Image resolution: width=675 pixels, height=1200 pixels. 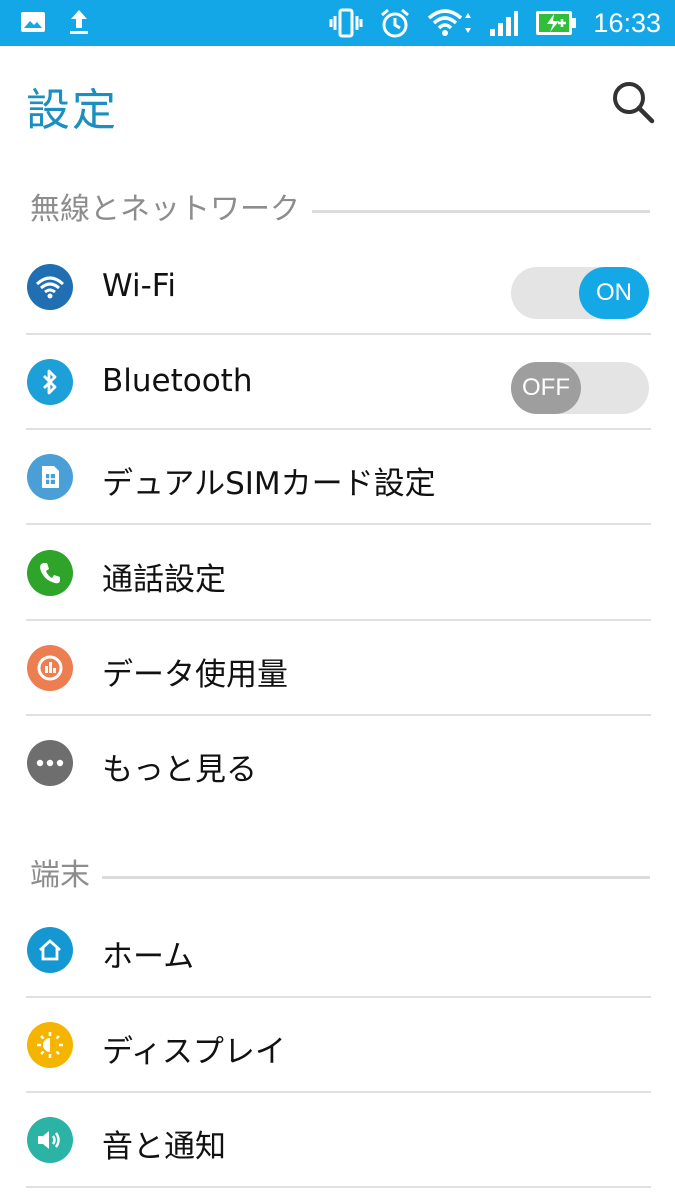 I want to click on settings-item-call: 通話設定, so click(x=337, y=573).